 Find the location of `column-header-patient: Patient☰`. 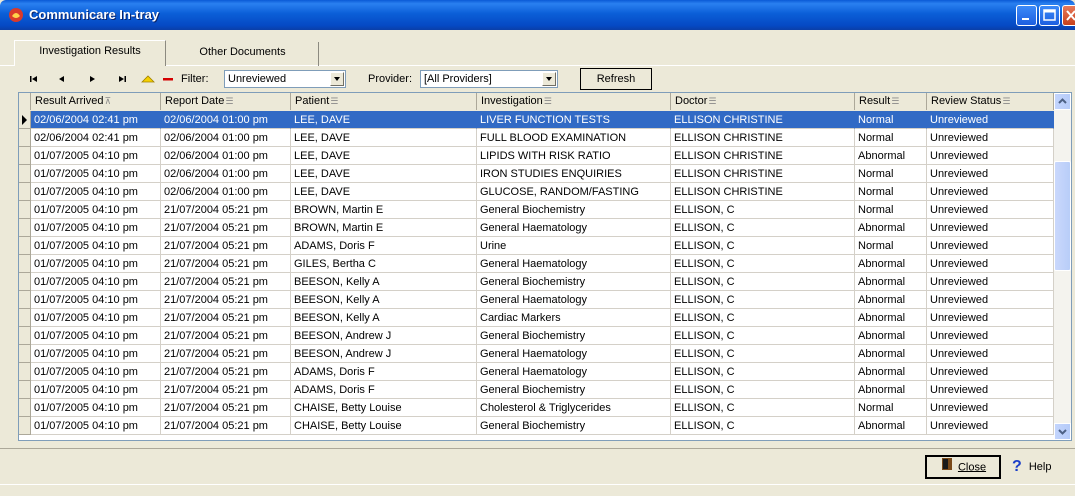

column-header-patient: Patient☰ is located at coordinates (384, 101).